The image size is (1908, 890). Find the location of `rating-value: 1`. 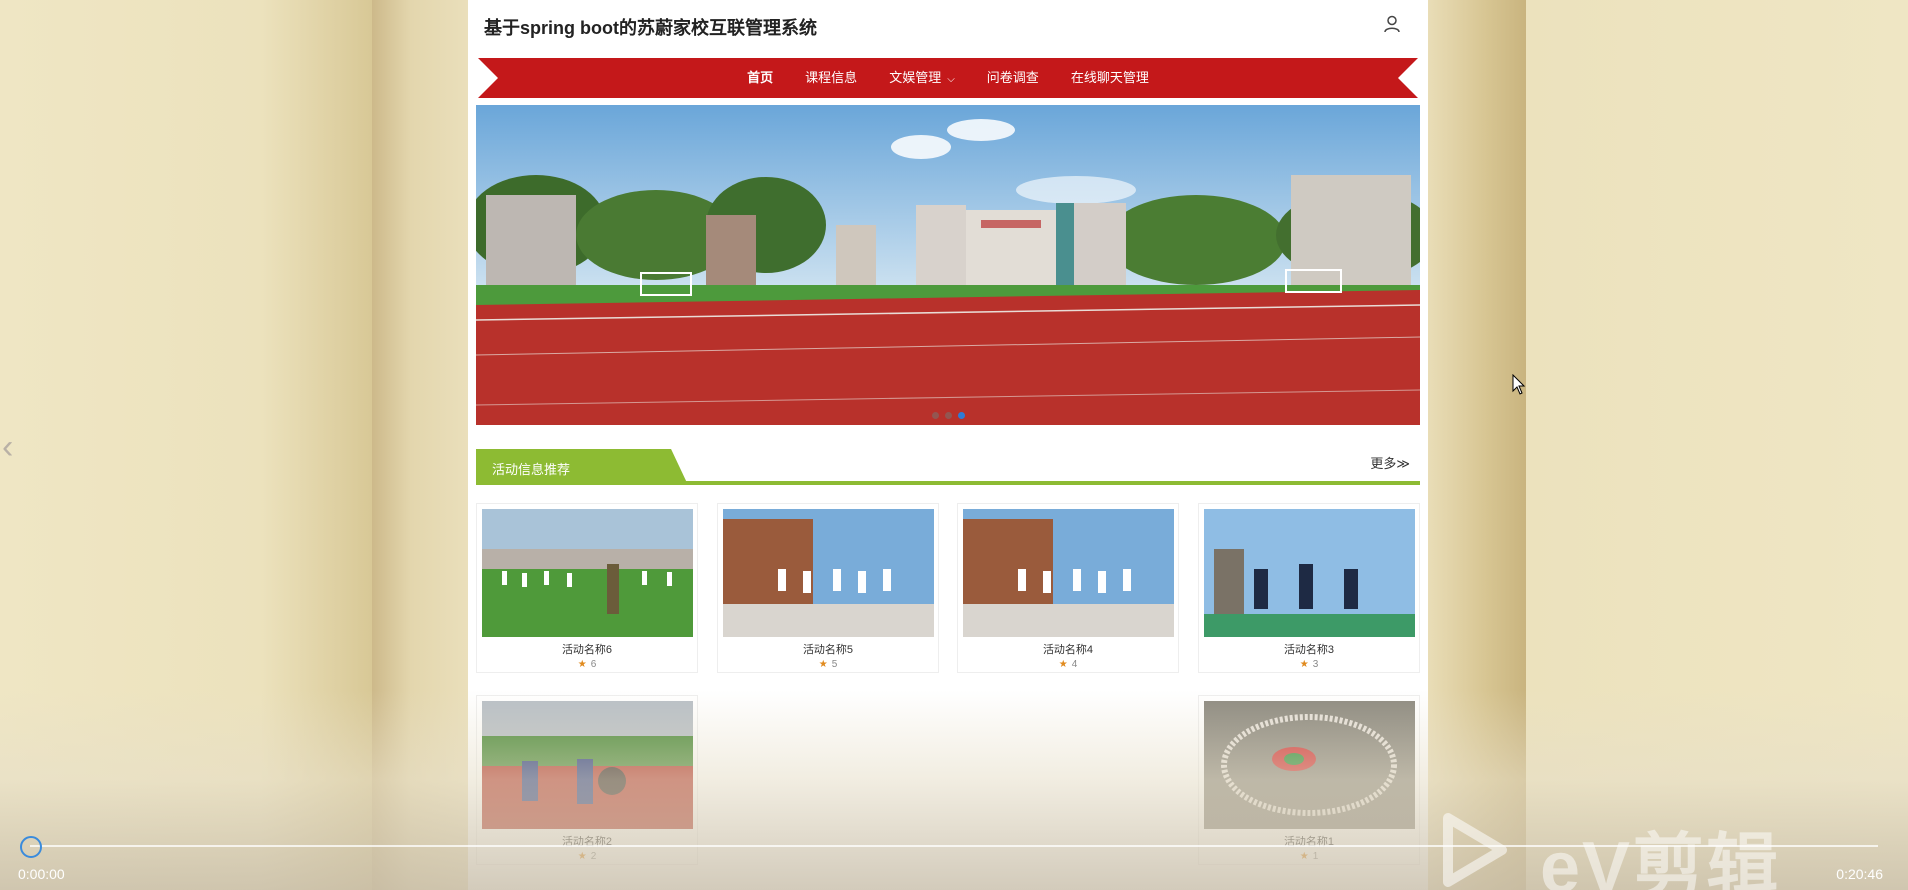

rating-value: 1 is located at coordinates (1315, 856).